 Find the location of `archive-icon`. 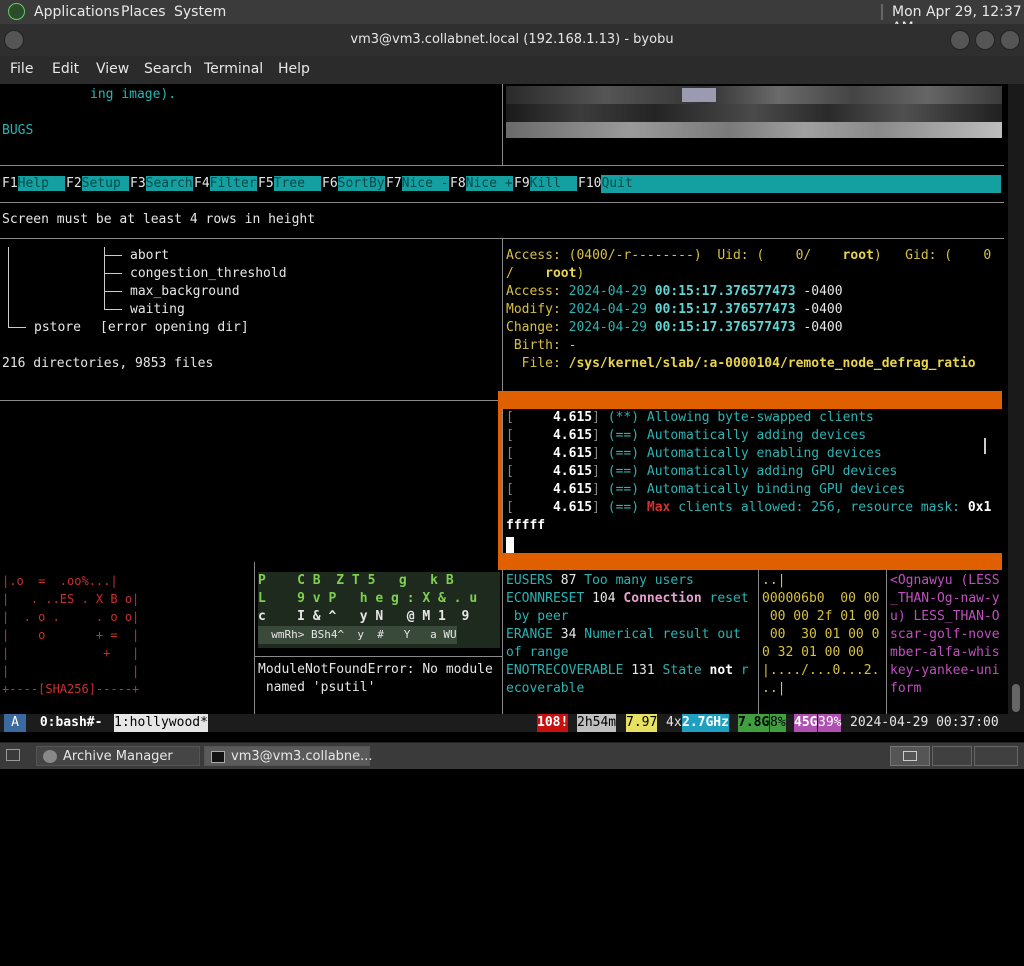

archive-icon is located at coordinates (50, 756).